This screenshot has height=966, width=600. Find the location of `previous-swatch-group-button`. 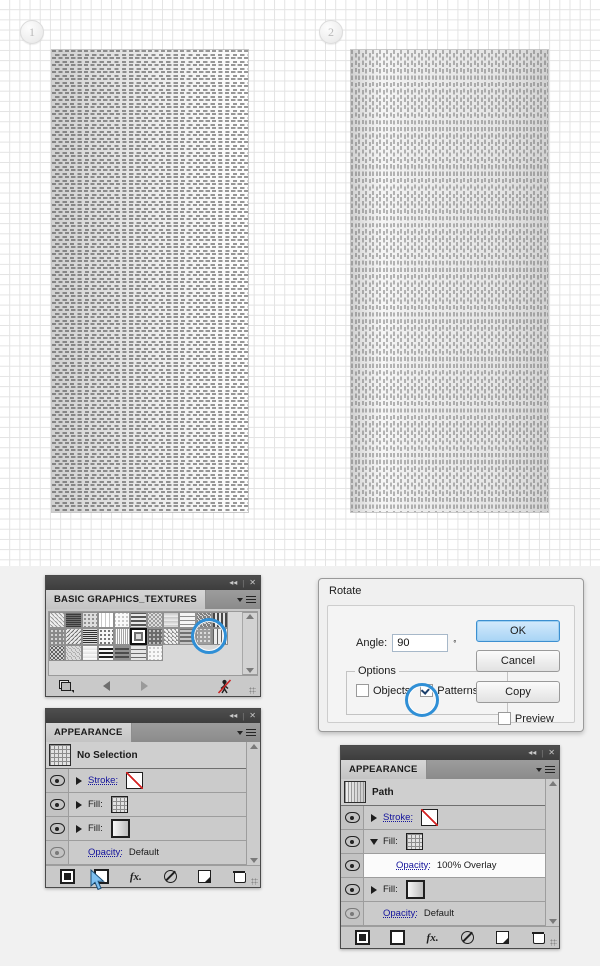

previous-swatch-group-button is located at coordinates (106, 686).